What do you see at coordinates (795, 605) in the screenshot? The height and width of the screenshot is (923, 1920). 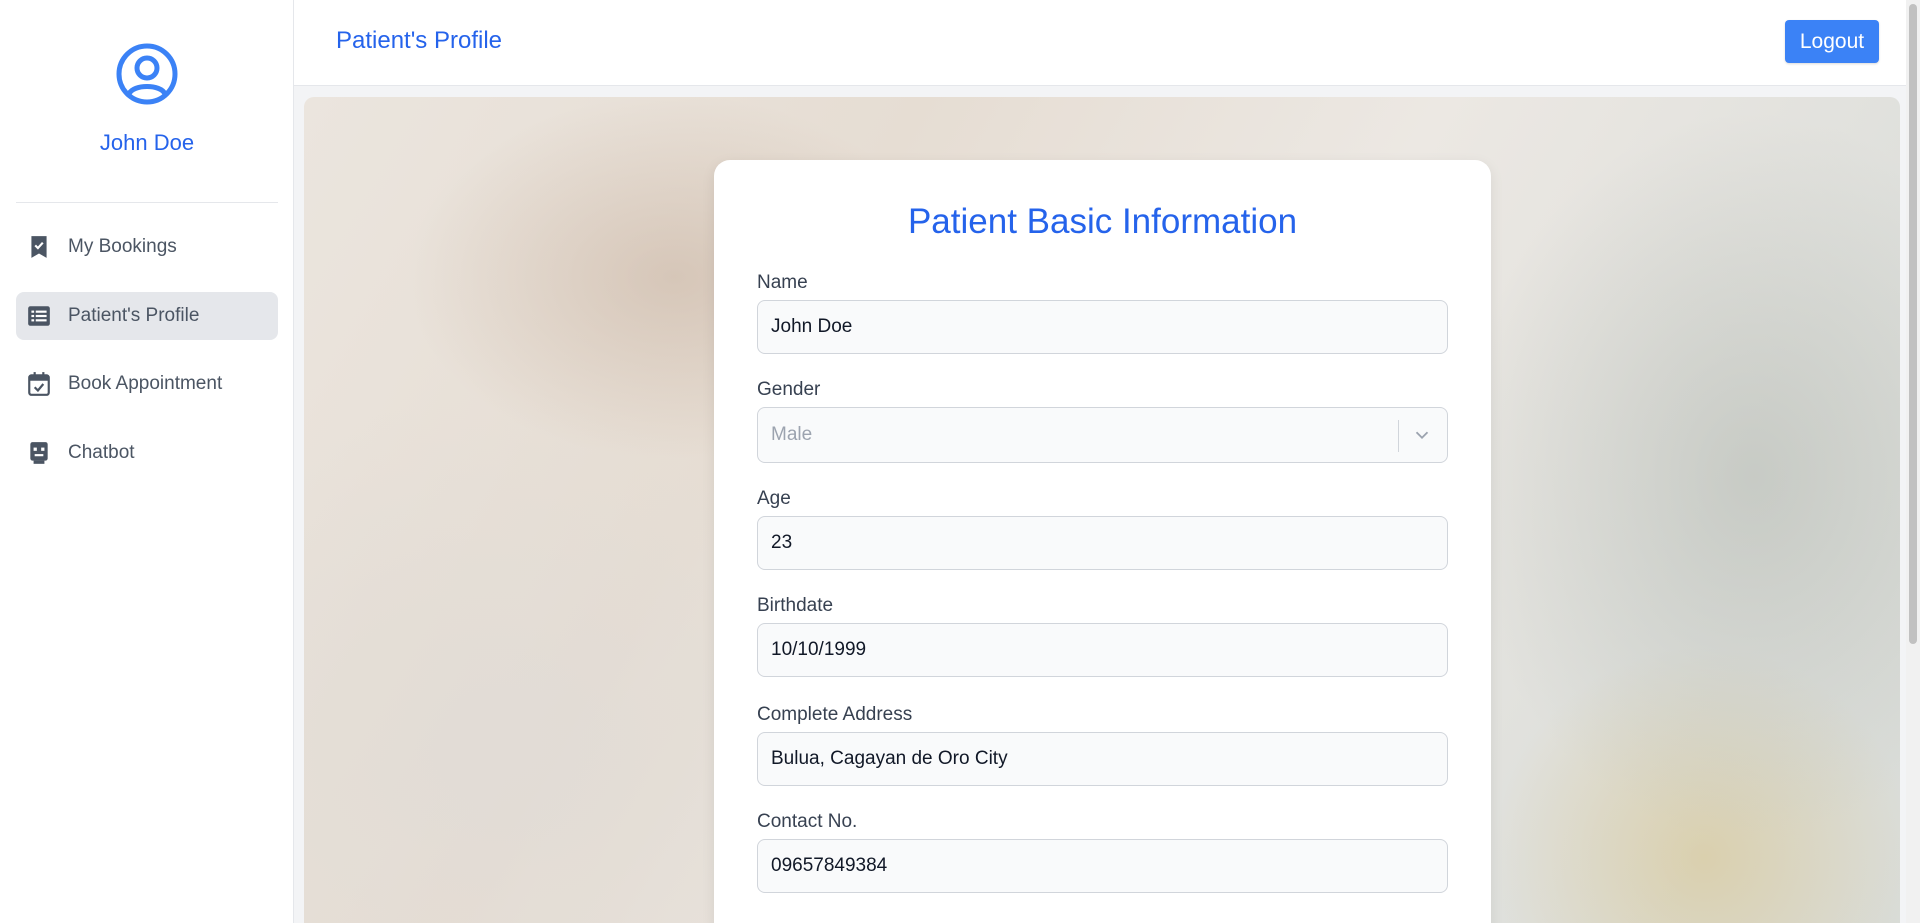 I see `birthdate-label: Birthdate` at bounding box center [795, 605].